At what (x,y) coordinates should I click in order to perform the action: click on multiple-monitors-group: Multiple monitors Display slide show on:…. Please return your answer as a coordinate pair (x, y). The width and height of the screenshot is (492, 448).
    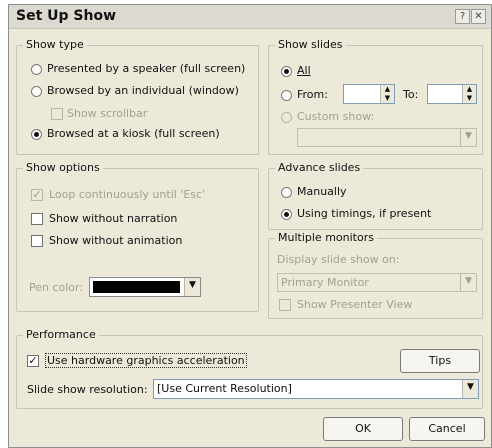
    Looking at the image, I should click on (375, 275).